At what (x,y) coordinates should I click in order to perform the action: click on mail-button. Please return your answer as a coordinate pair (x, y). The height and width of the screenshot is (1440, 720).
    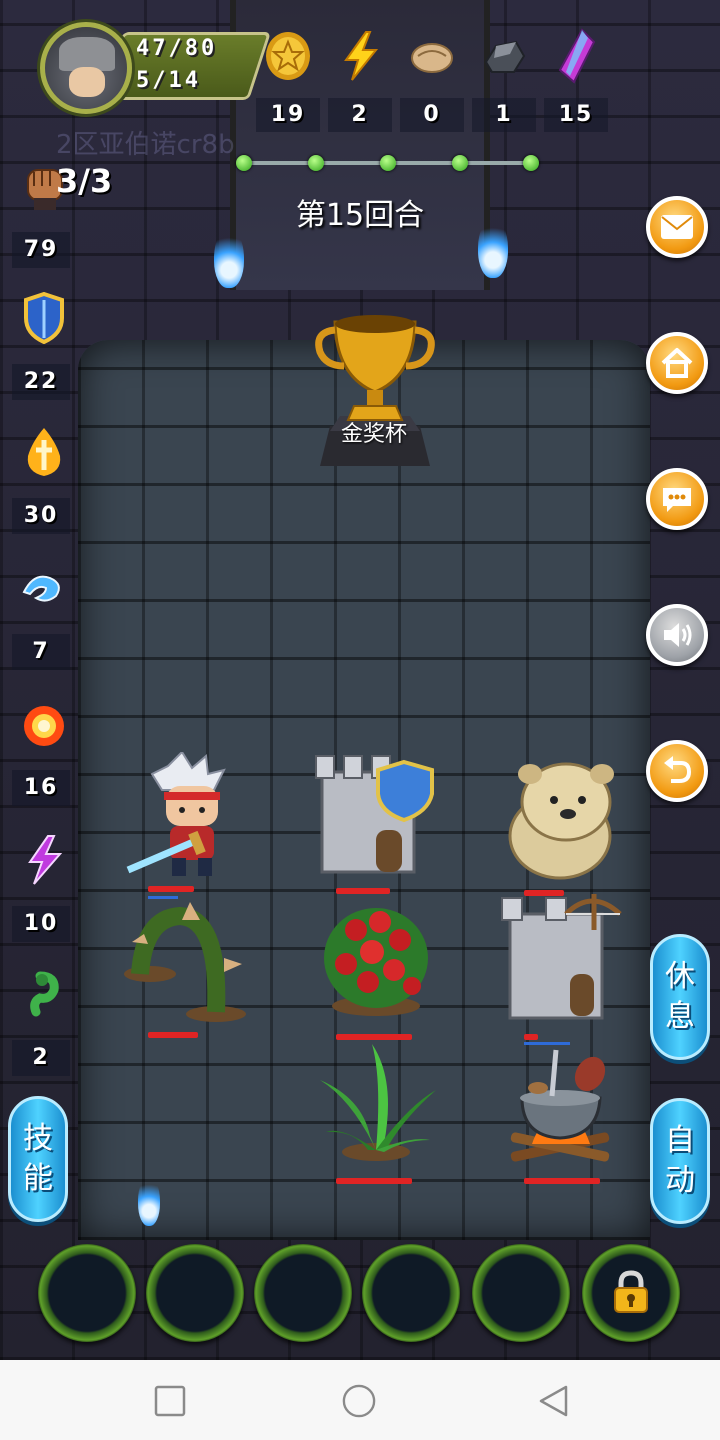
    Looking at the image, I should click on (677, 227).